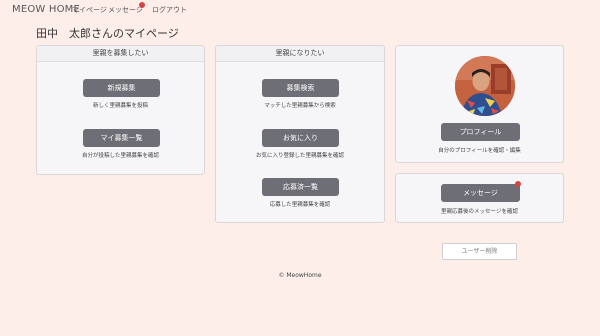 The image size is (600, 336). What do you see at coordinates (300, 88) in the screenshot?
I see `search-recruits-button: 募集検索` at bounding box center [300, 88].